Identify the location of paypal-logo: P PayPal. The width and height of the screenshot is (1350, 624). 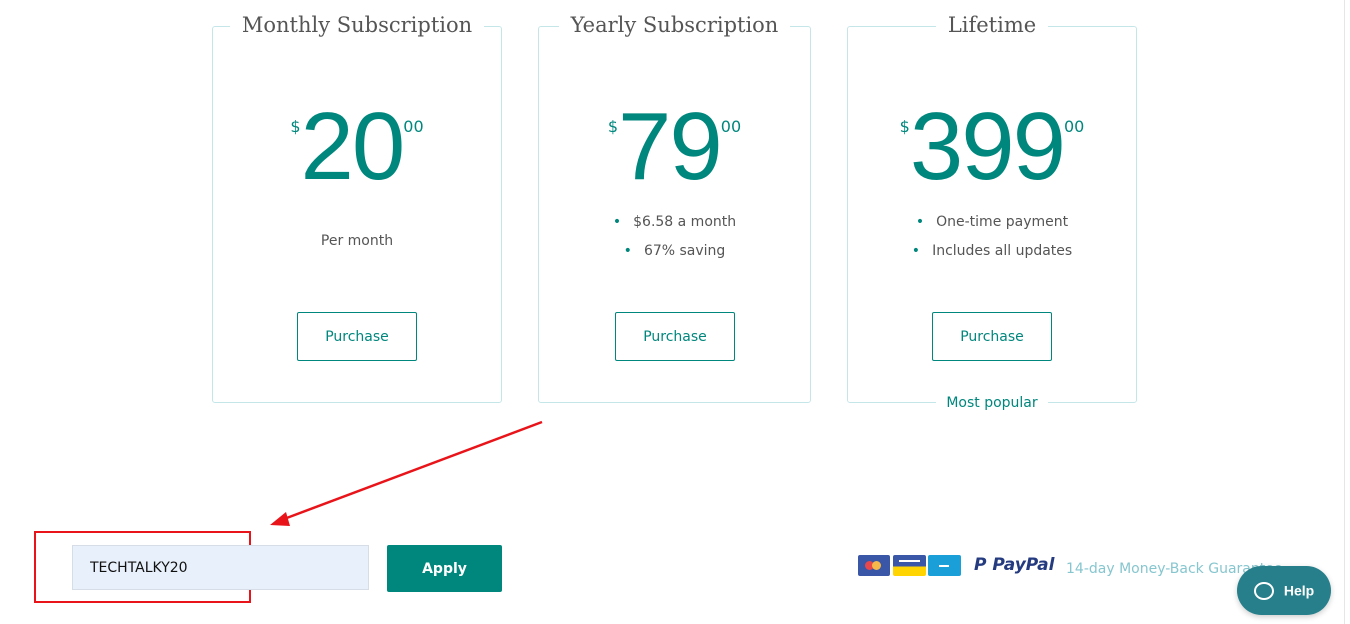
(1014, 565).